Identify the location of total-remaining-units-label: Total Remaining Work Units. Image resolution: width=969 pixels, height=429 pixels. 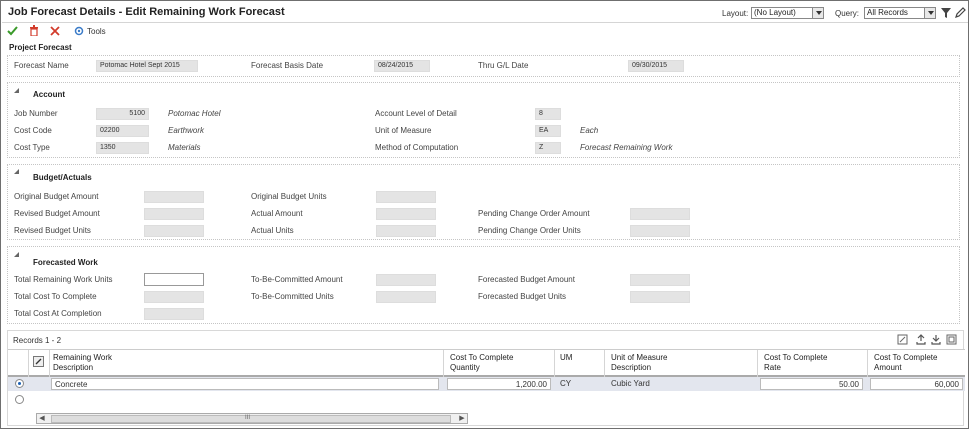
(63, 279).